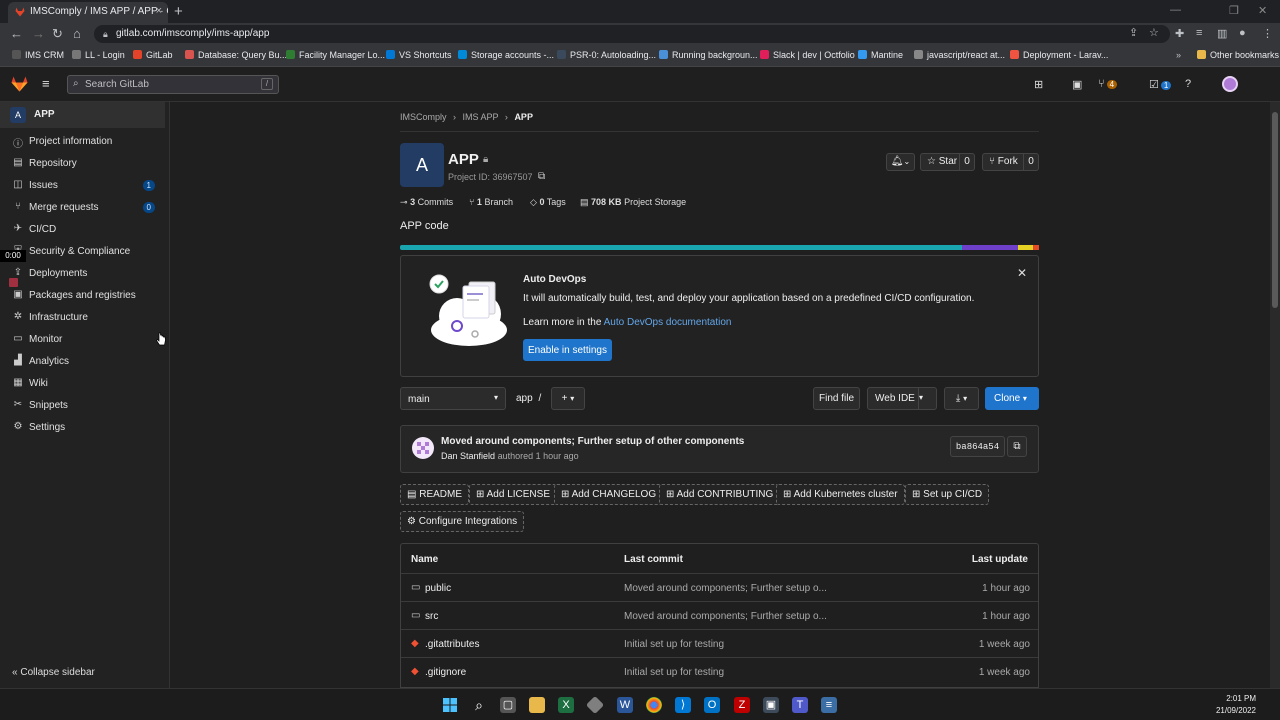  Describe the element at coordinates (800, 705) in the screenshot. I see `teams-icon: T` at that location.